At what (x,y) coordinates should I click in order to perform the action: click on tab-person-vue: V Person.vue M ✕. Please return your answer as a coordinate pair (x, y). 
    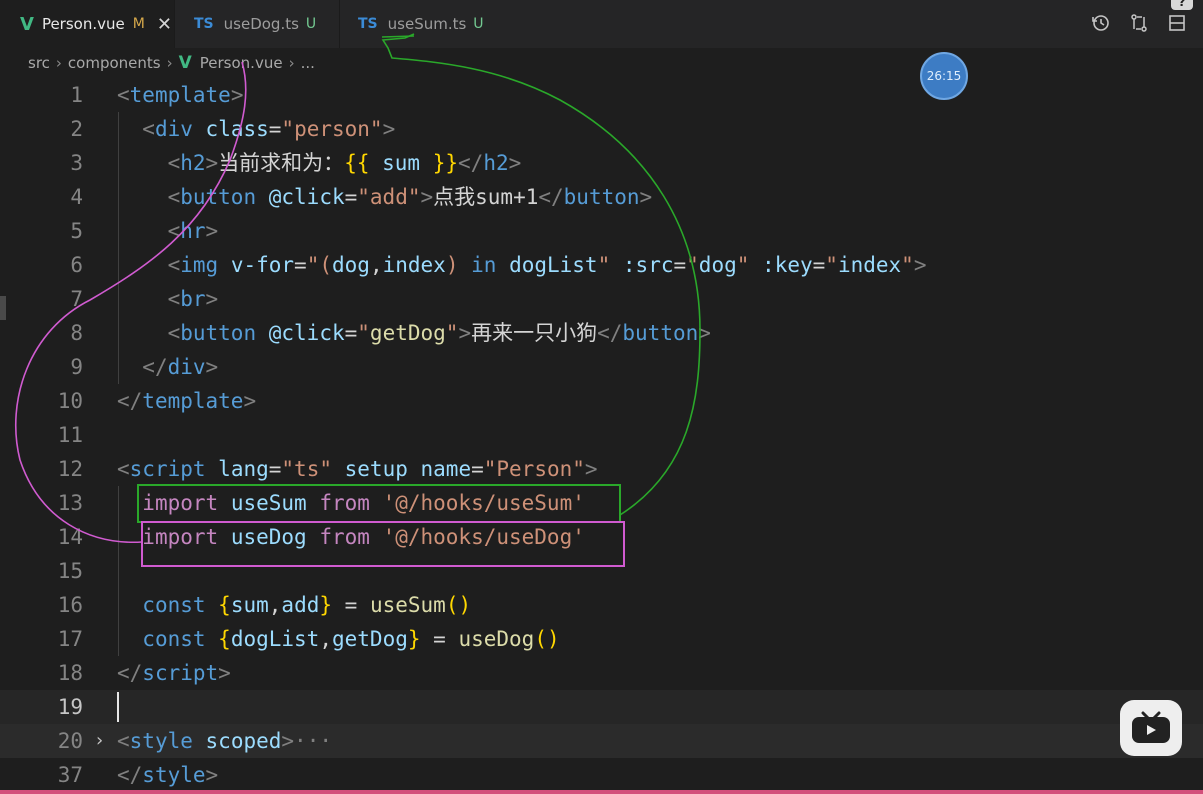
    Looking at the image, I should click on (87, 24).